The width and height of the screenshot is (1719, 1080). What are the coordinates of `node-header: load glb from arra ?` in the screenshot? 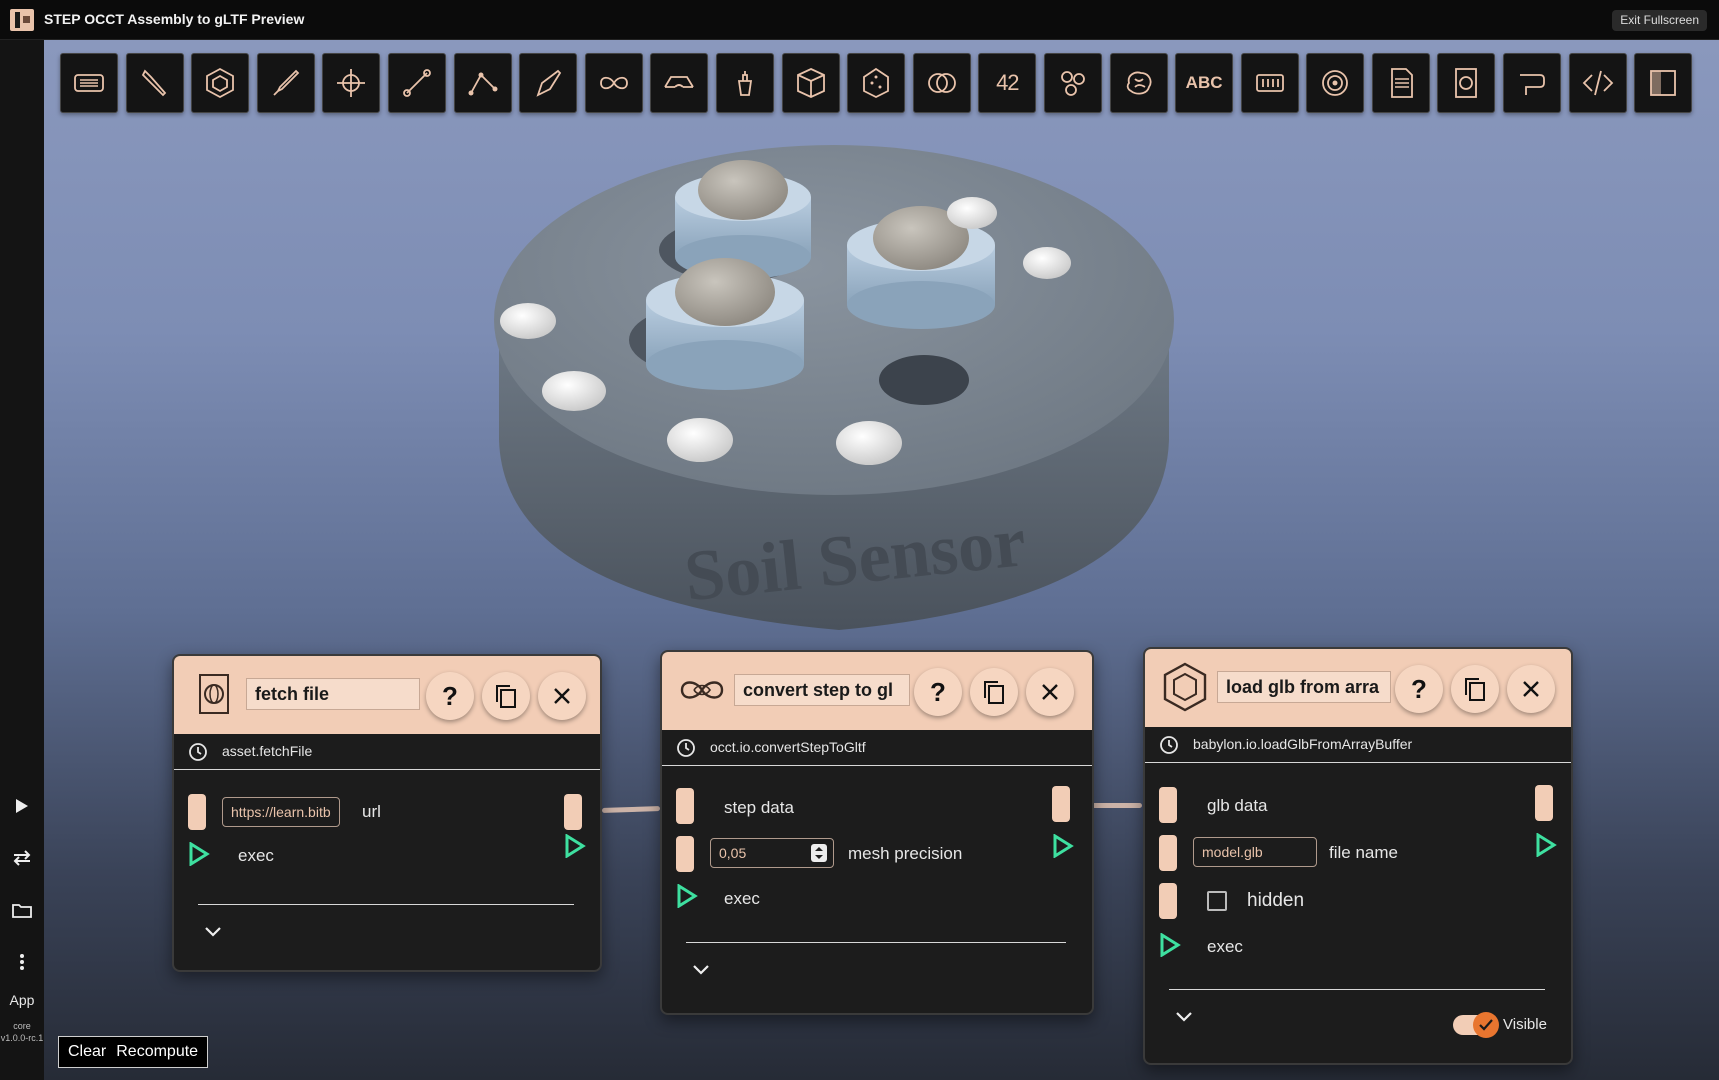 It's located at (1358, 688).